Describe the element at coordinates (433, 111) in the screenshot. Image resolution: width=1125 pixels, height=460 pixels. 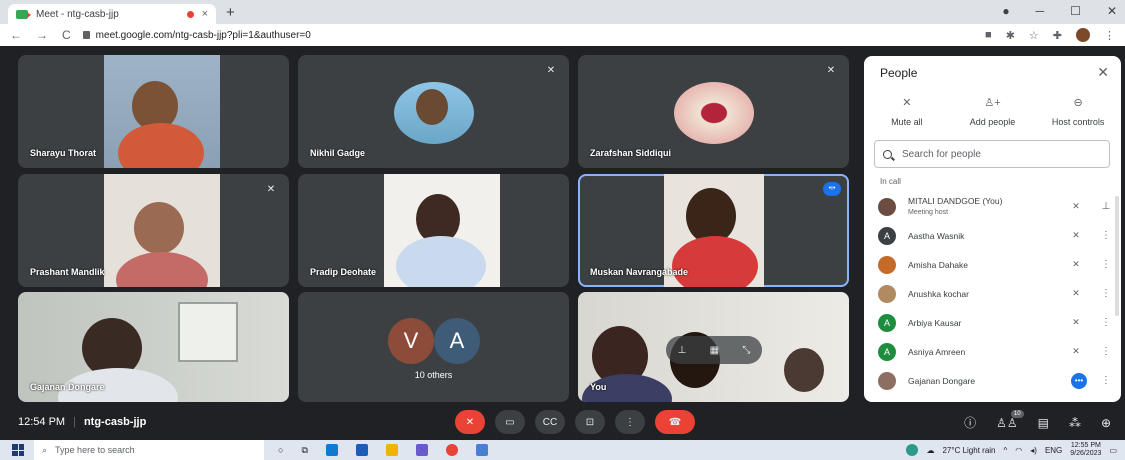
I see `participant-tile: ✕ Nikhil Gadge` at that location.